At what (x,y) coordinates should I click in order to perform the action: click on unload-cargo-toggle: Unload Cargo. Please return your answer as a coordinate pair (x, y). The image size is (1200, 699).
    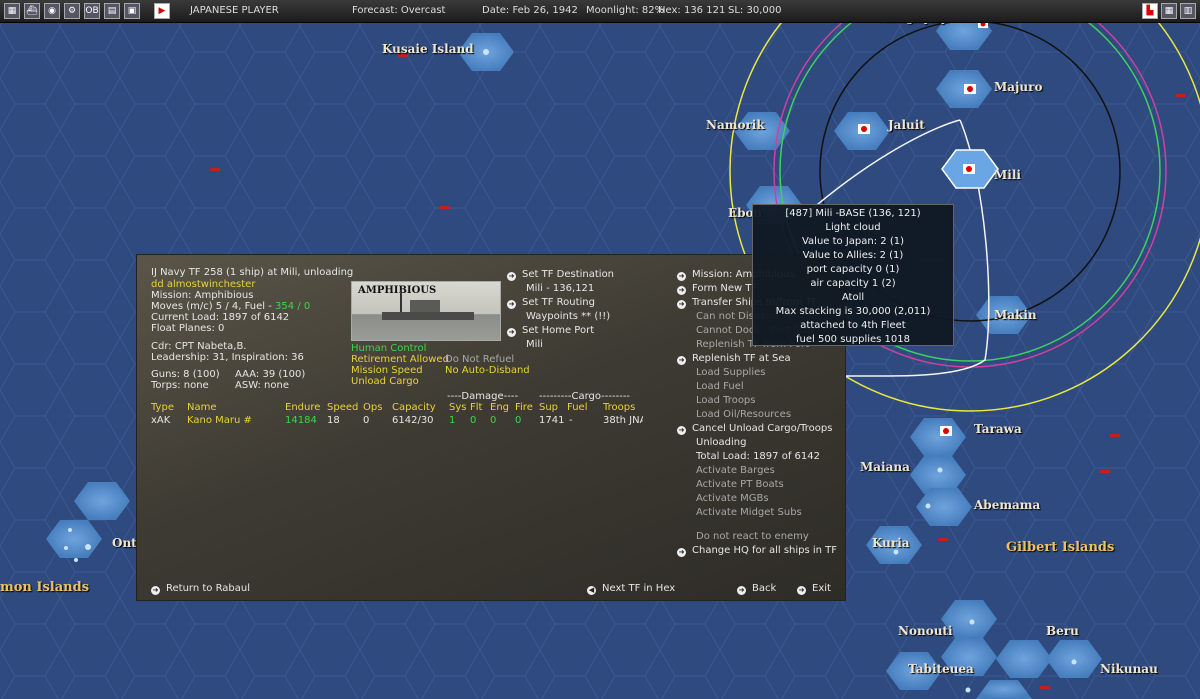
    Looking at the image, I should click on (385, 381).